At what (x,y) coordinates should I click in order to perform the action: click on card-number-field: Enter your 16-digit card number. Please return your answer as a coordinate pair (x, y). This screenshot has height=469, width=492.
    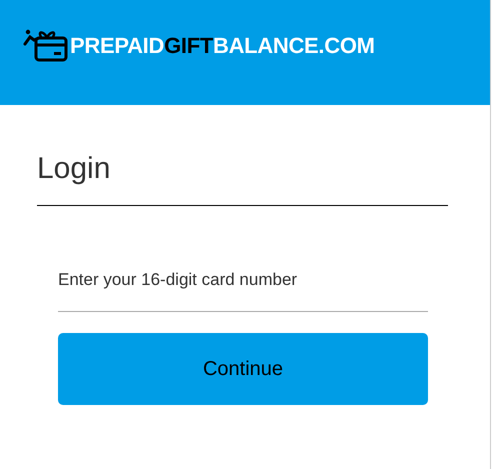
    Looking at the image, I should click on (243, 287).